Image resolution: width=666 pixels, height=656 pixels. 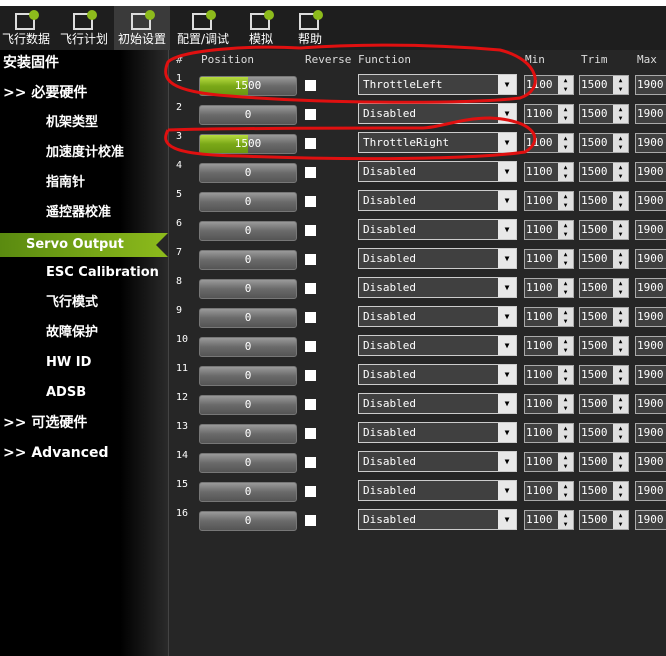 I want to click on sidebar-item: 机架类型, so click(x=84, y=123).